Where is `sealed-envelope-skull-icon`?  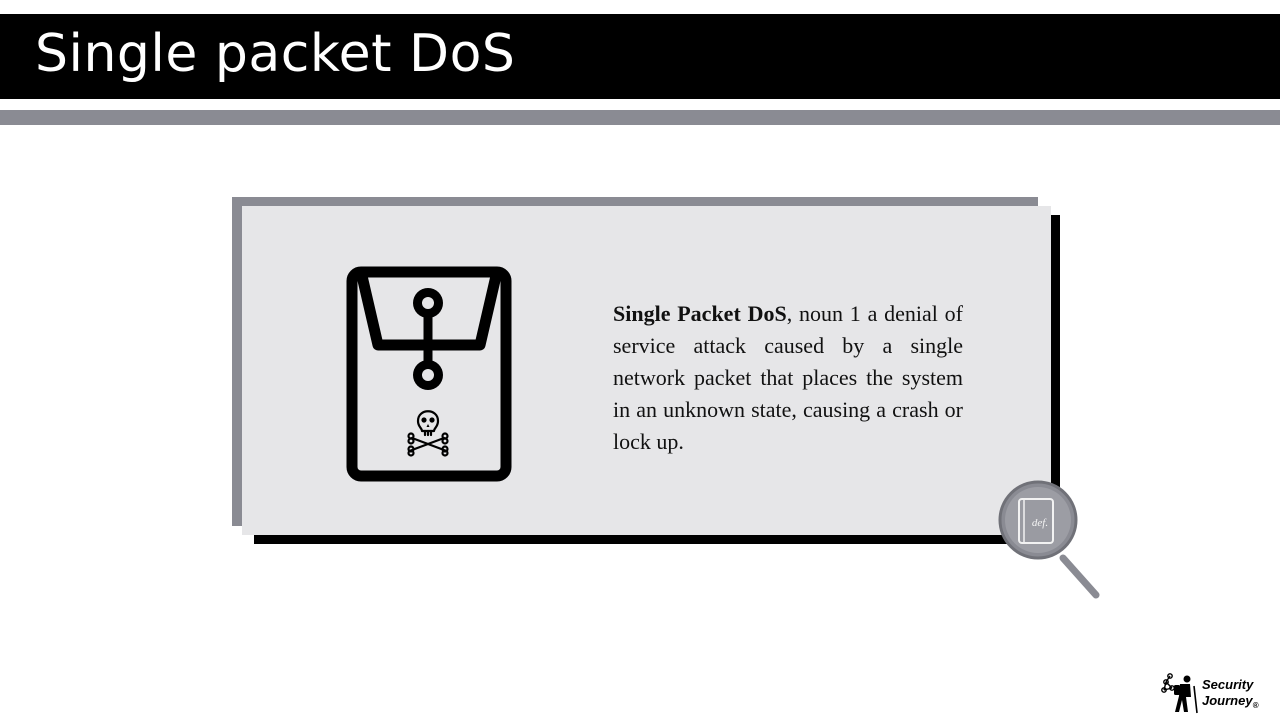
sealed-envelope-skull-icon is located at coordinates (429, 374).